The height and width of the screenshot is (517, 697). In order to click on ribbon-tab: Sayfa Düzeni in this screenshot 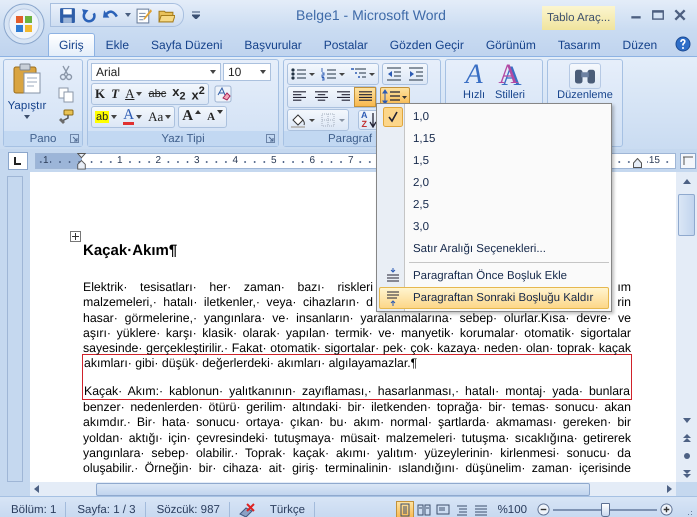, I will do `click(187, 44)`.